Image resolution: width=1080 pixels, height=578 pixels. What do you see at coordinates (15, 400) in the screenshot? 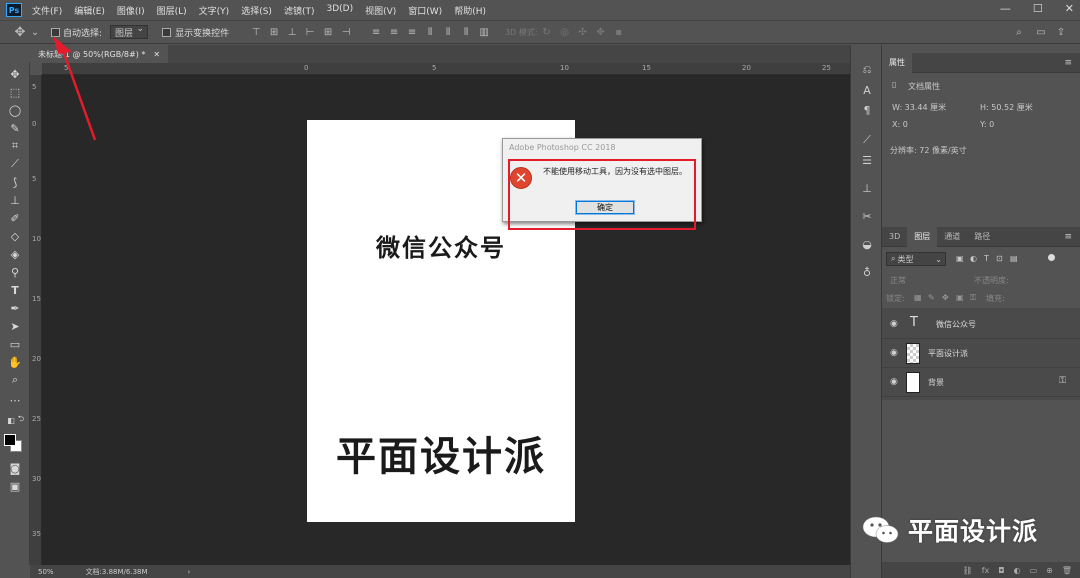
I see `more-tools-icon: ⋯` at bounding box center [15, 400].